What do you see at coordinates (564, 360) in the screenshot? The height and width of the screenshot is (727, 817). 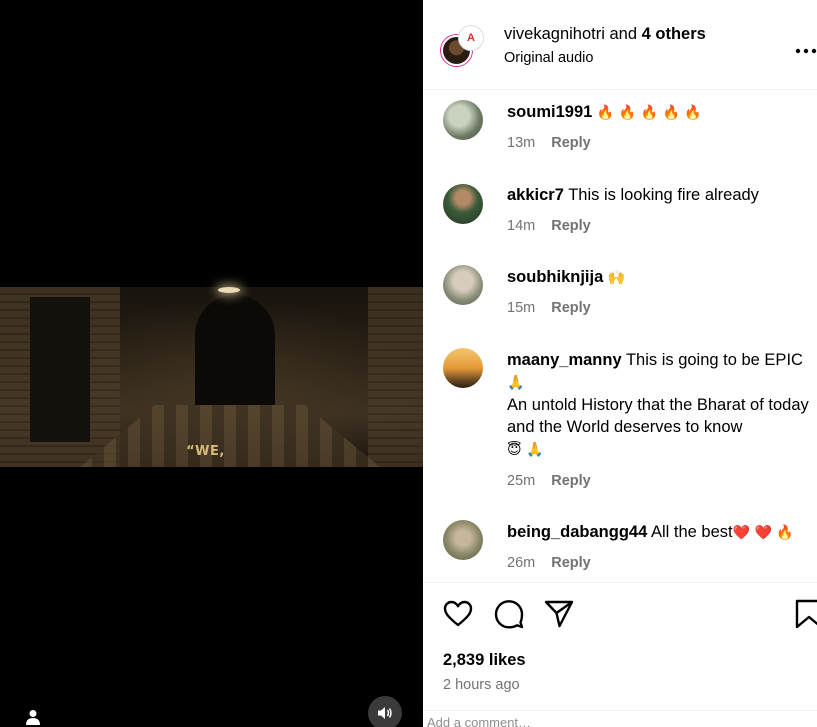 I see `comment-username: maany_manny` at bounding box center [564, 360].